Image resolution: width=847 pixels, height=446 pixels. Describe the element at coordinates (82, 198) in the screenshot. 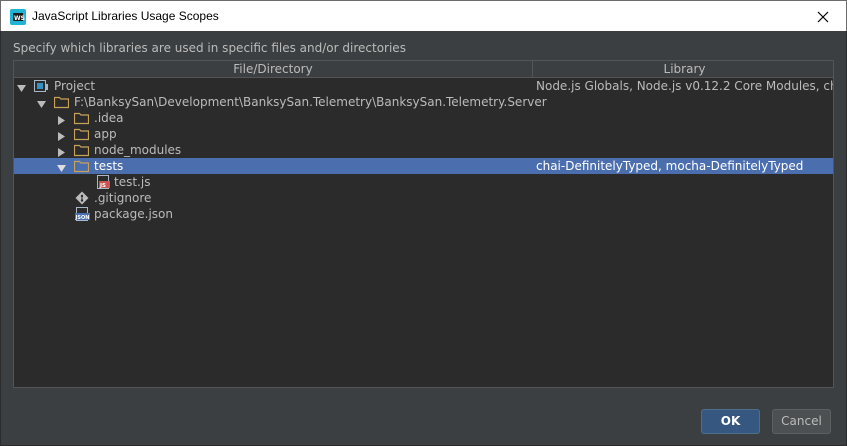

I see `git-ignore-icon` at that location.